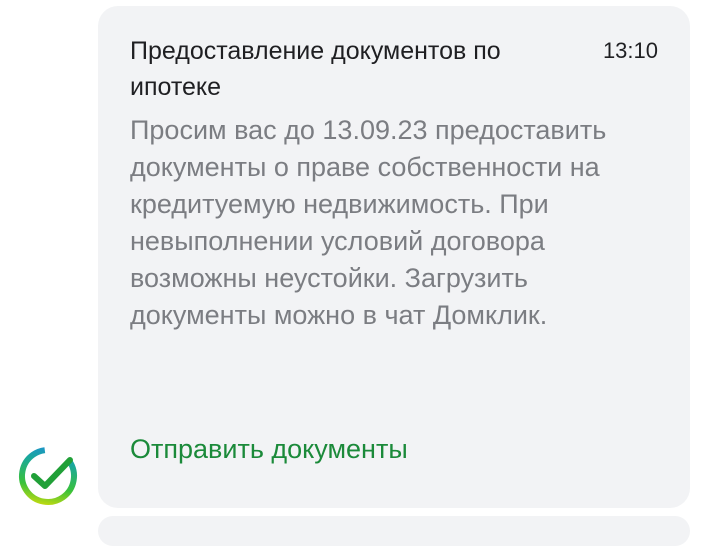 This screenshot has width=720, height=546. What do you see at coordinates (630, 50) in the screenshot?
I see `message-time: 13:10` at bounding box center [630, 50].